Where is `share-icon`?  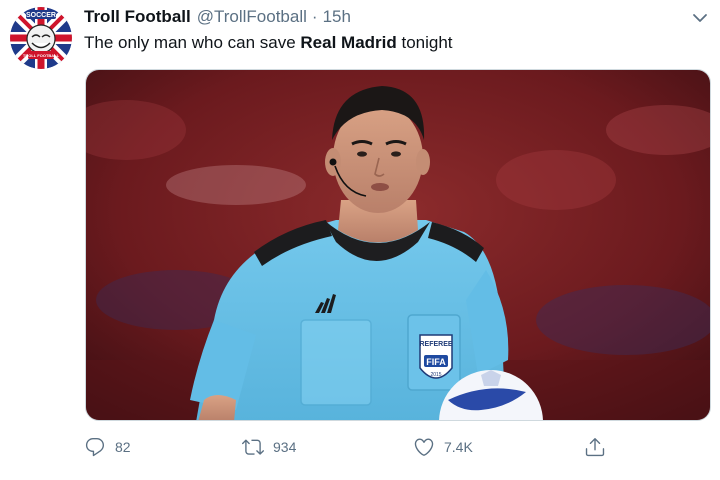
share-icon is located at coordinates (595, 447).